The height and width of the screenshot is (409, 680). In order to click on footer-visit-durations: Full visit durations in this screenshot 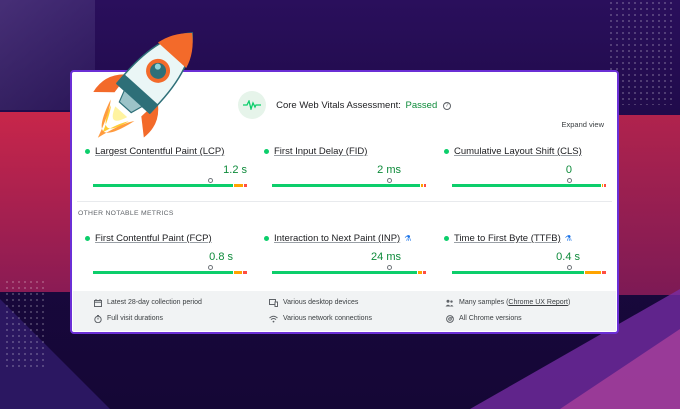, I will do `click(128, 318)`.